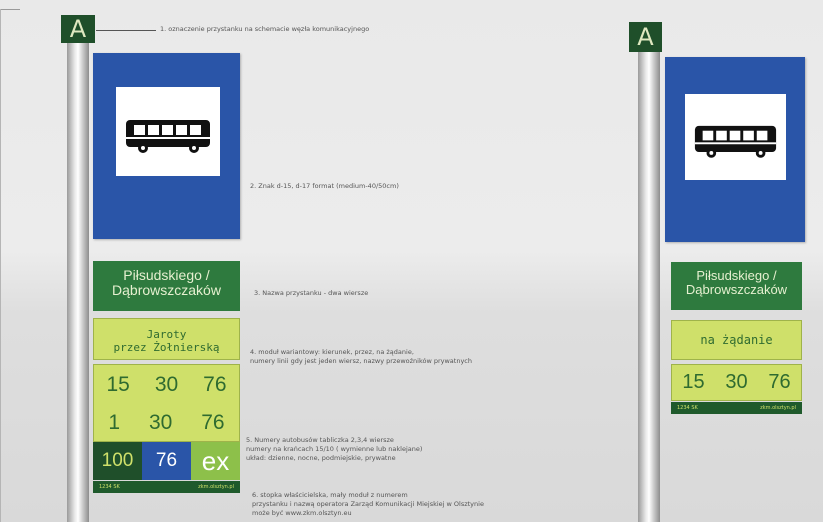 The width and height of the screenshot is (823, 522). I want to click on right-stop-letter: A, so click(645, 37).